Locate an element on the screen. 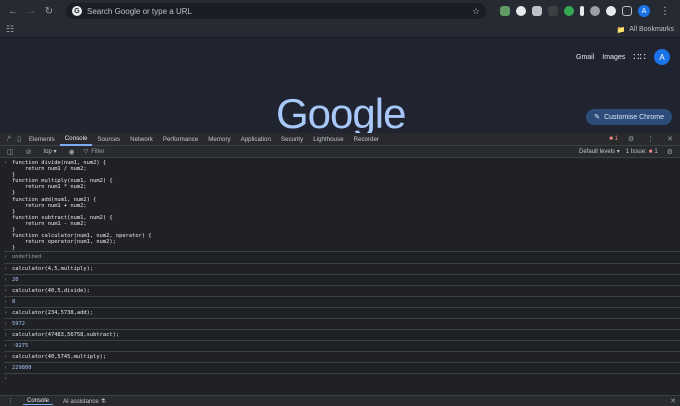 Image resolution: width=680 pixels, height=406 pixels. tab-sources: Sources is located at coordinates (108, 139).